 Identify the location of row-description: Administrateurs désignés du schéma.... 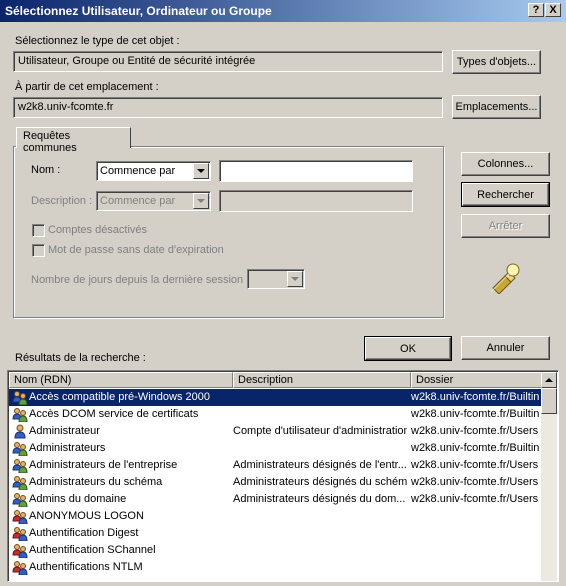
(320, 482).